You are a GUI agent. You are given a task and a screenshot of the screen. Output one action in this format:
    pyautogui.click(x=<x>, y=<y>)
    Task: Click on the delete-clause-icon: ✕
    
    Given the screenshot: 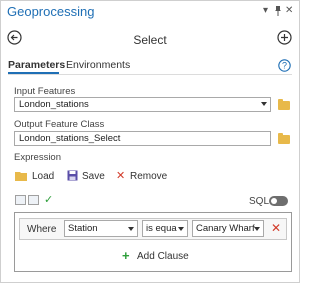 What is the action you would take?
    pyautogui.click(x=276, y=228)
    